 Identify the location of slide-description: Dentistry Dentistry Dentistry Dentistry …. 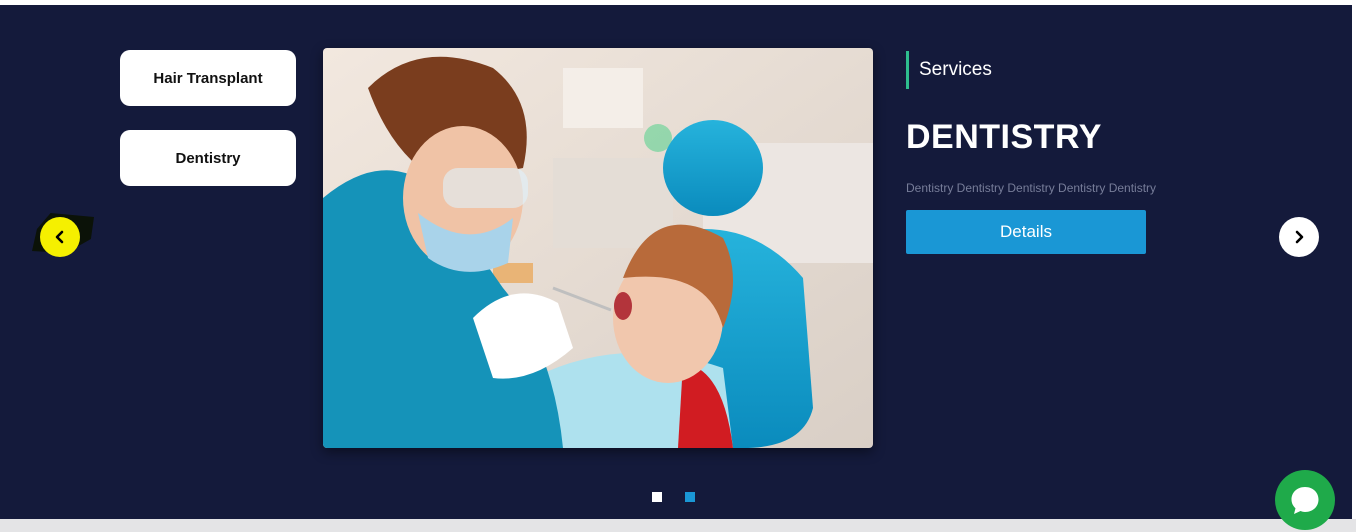
(1031, 188).